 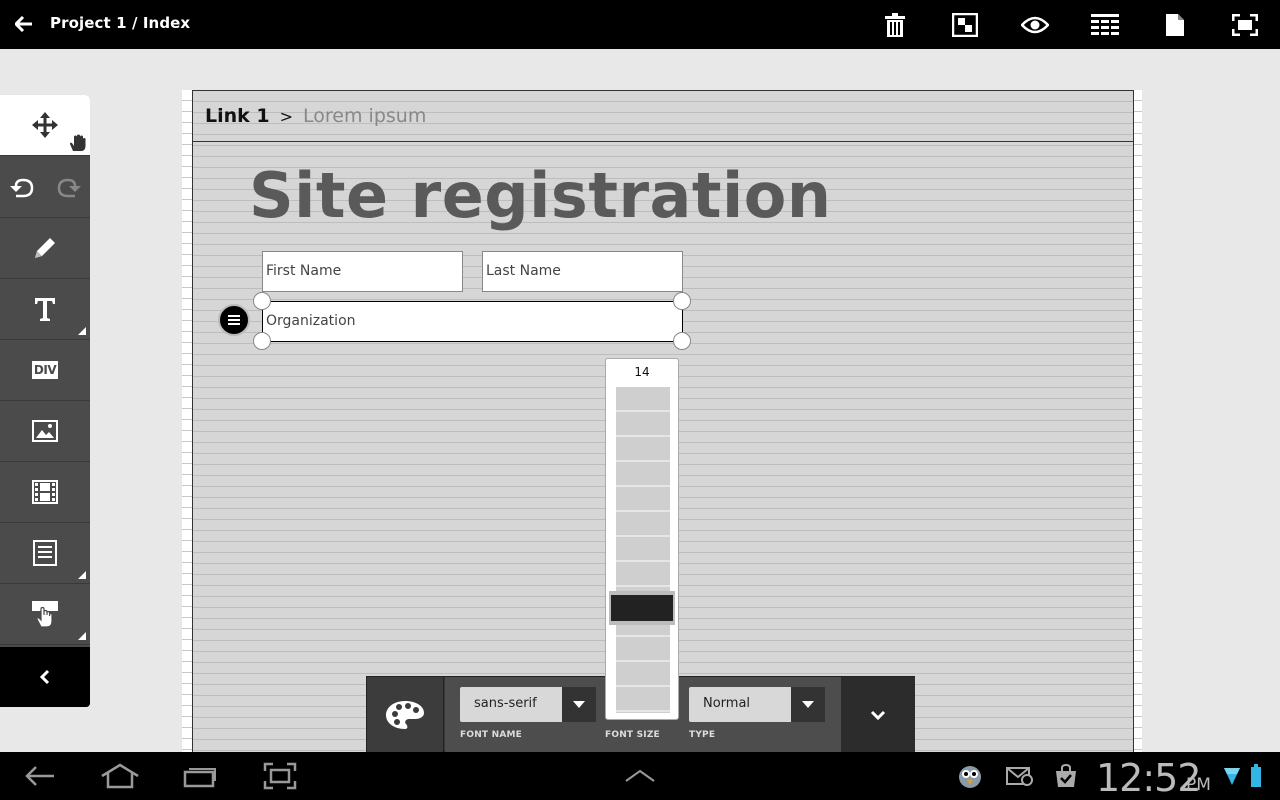 I want to click on move-icon, so click(x=45, y=125).